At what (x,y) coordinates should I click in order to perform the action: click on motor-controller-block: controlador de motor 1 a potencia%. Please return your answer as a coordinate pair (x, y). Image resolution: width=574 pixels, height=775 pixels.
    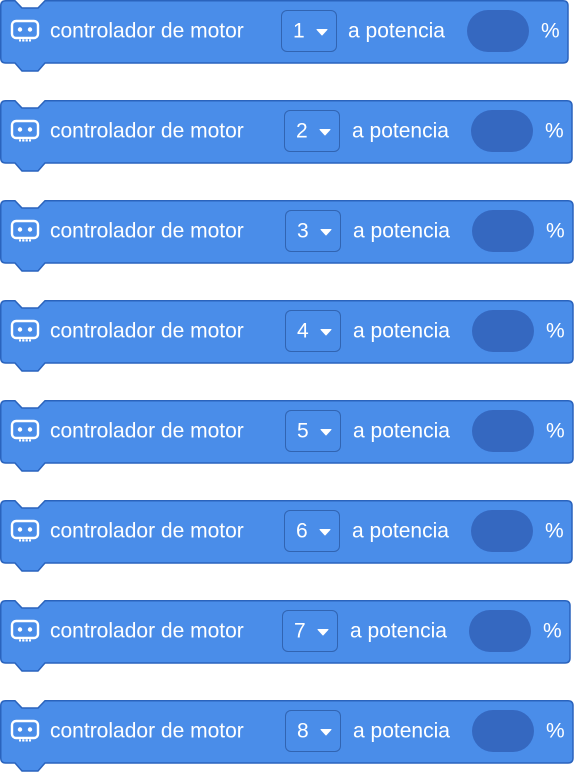
    Looking at the image, I should click on (287, 36).